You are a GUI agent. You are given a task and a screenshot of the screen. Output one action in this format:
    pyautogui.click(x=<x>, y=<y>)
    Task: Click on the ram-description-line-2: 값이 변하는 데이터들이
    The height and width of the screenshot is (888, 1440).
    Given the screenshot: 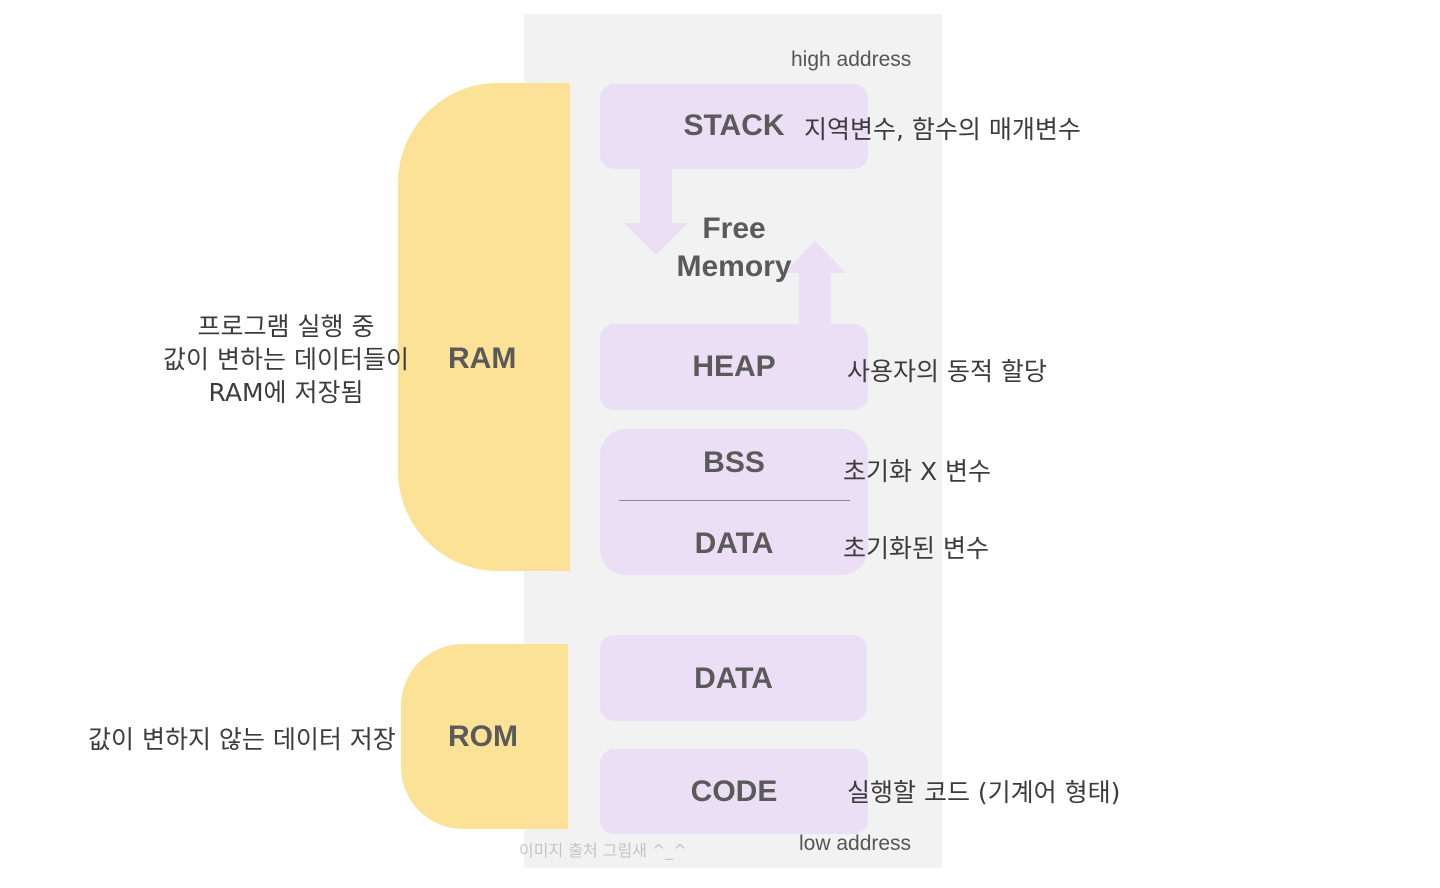 What is the action you would take?
    pyautogui.click(x=286, y=359)
    